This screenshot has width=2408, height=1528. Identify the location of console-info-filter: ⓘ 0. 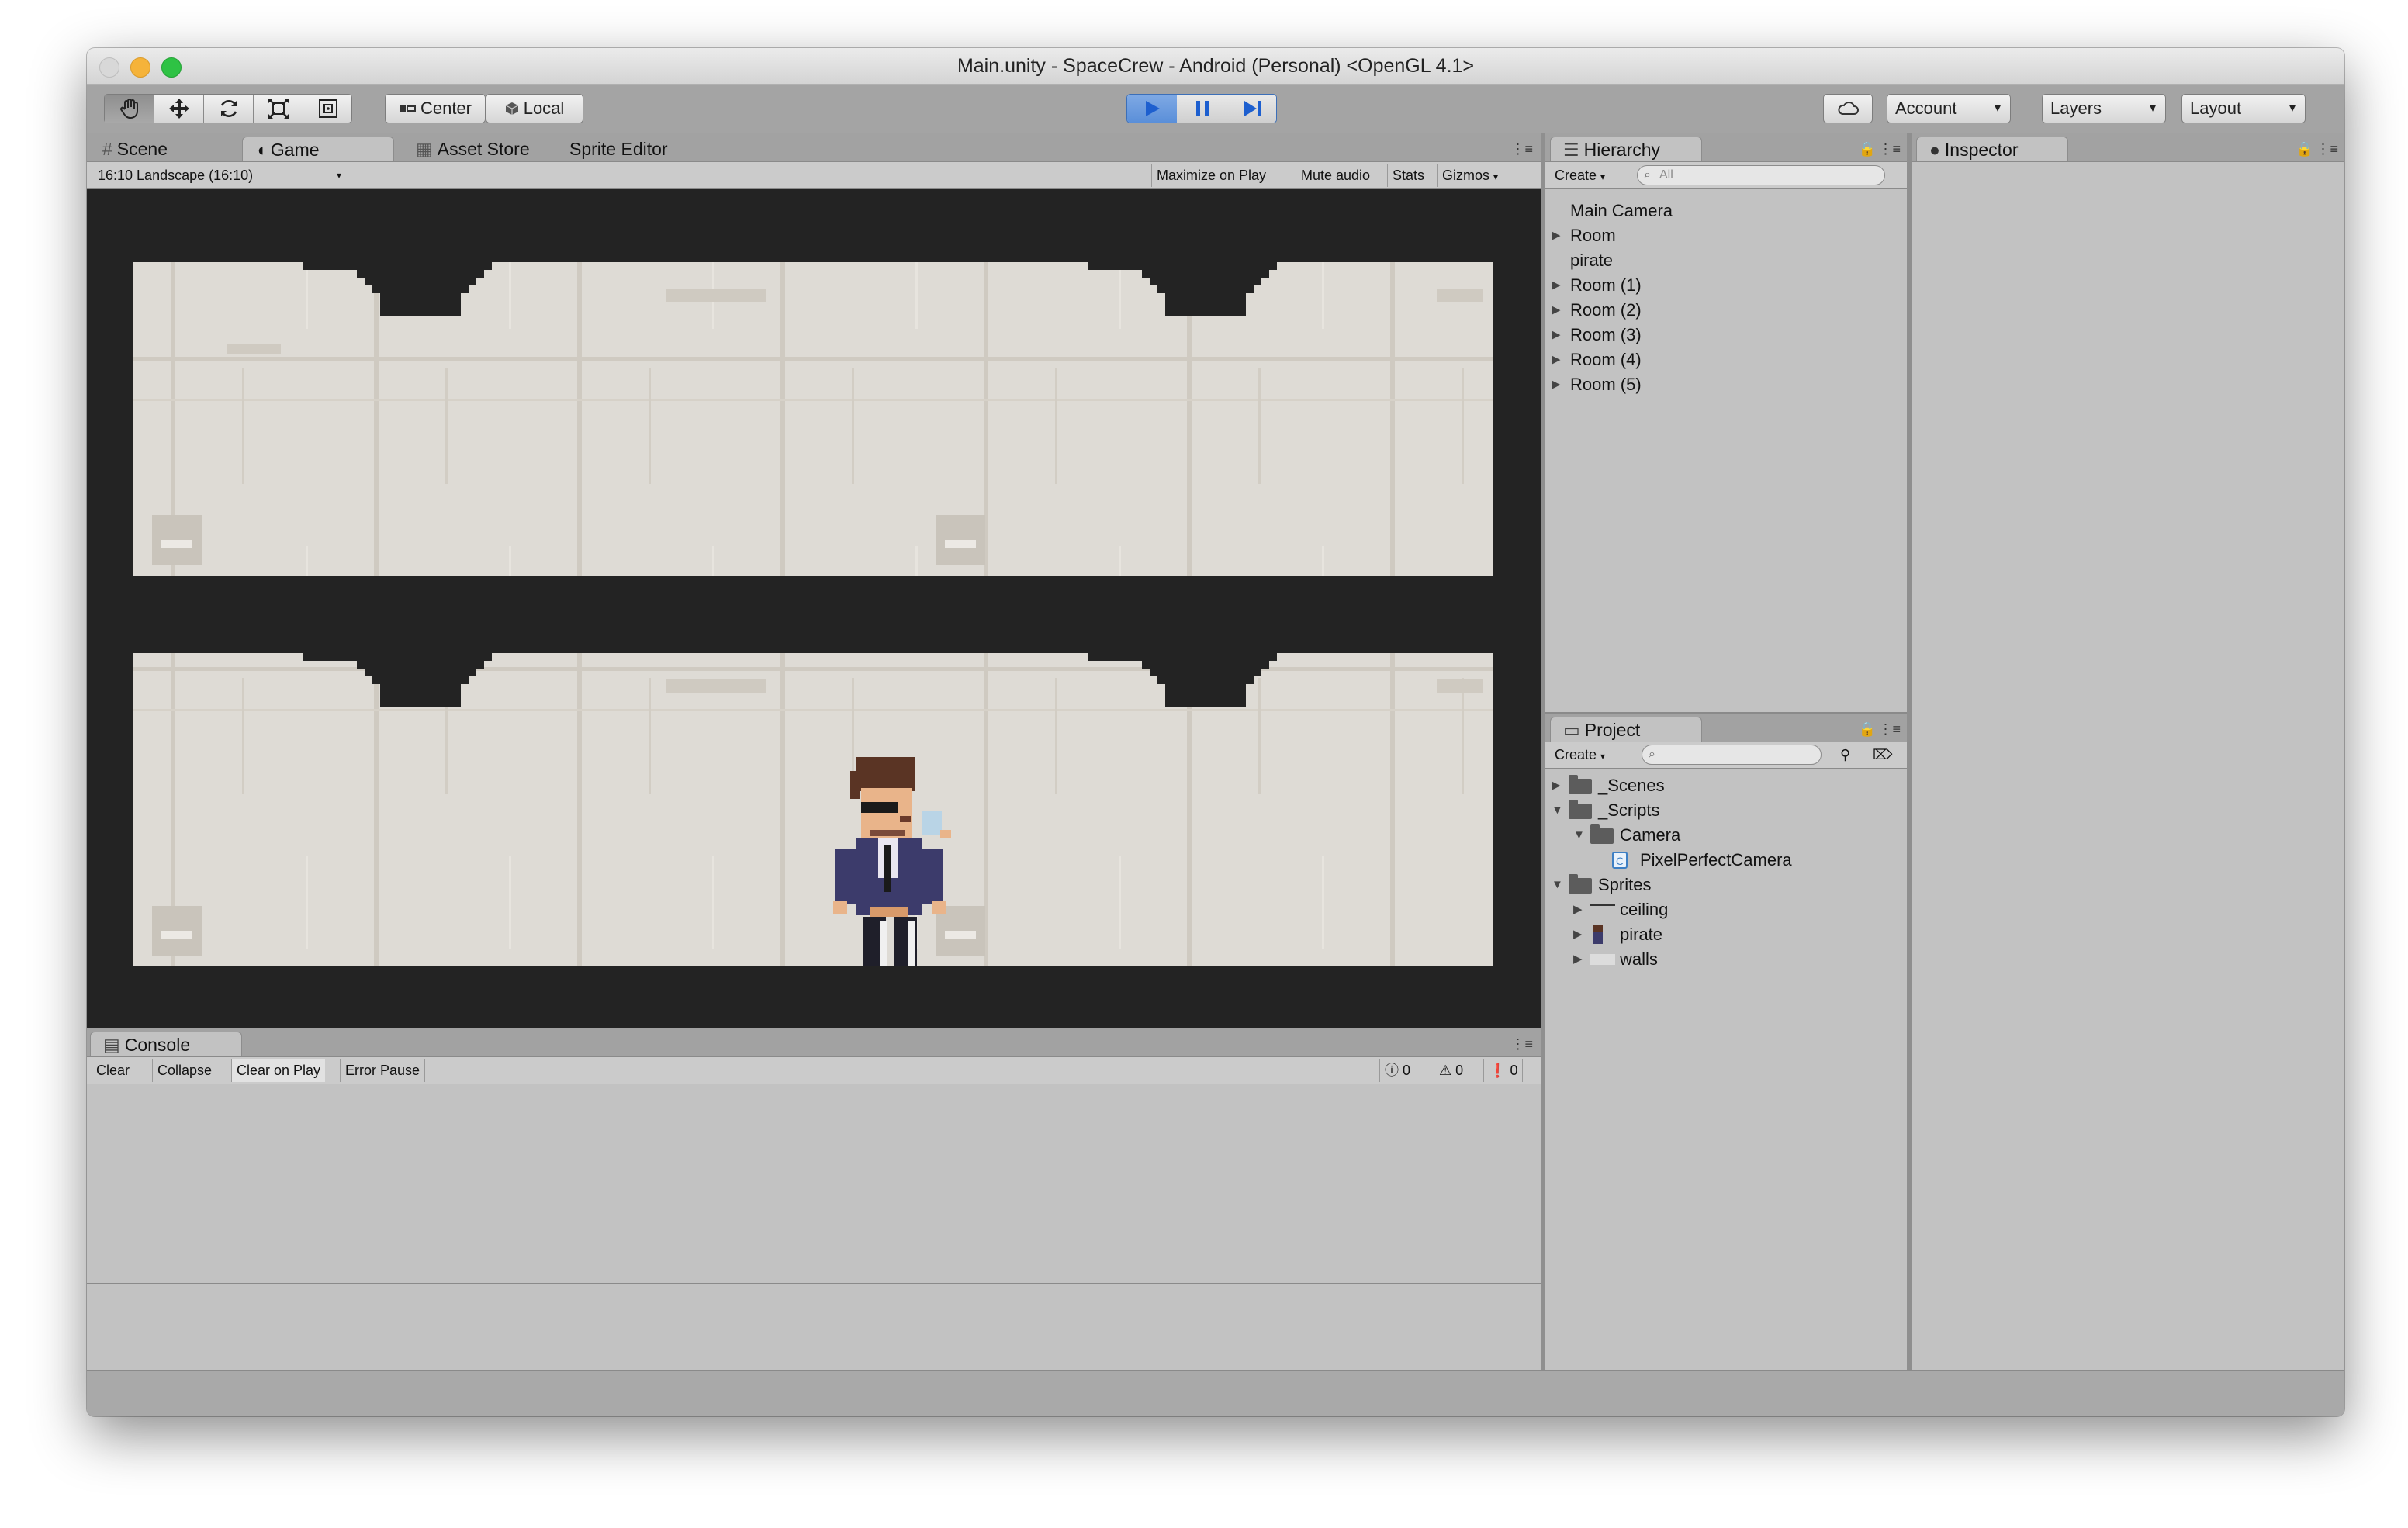
(1397, 1070).